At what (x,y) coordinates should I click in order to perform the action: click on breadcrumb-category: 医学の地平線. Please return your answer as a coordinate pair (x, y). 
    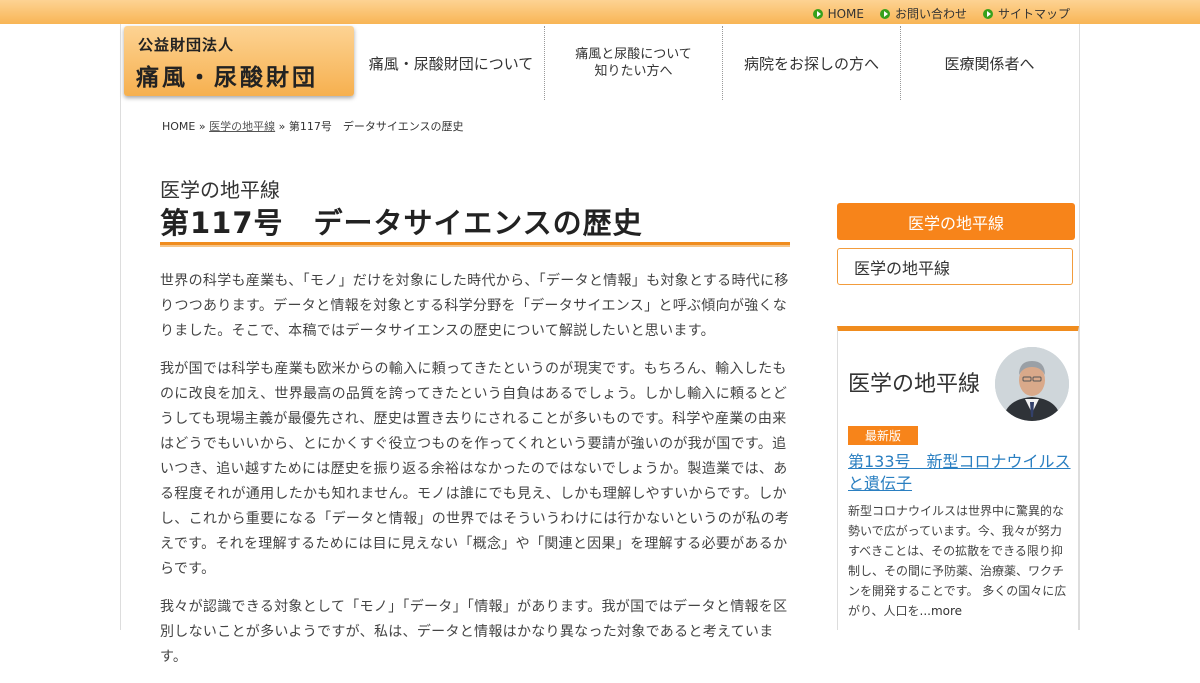
    Looking at the image, I should click on (242, 126).